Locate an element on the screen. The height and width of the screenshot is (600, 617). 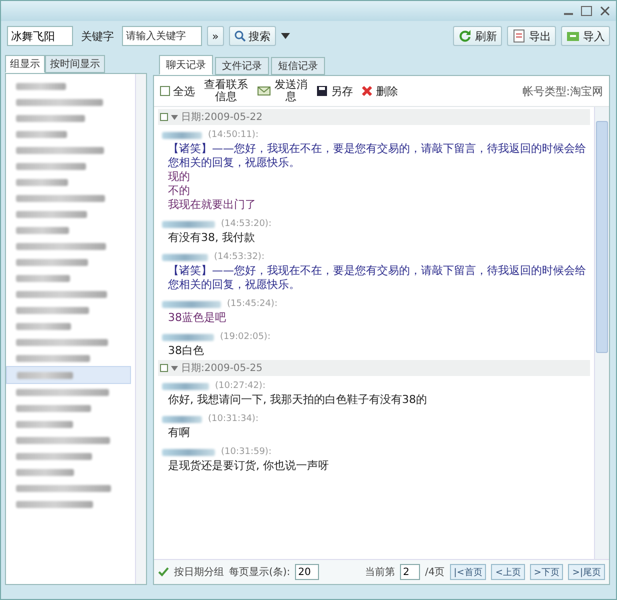
tab: 短信记录 is located at coordinates (298, 66).